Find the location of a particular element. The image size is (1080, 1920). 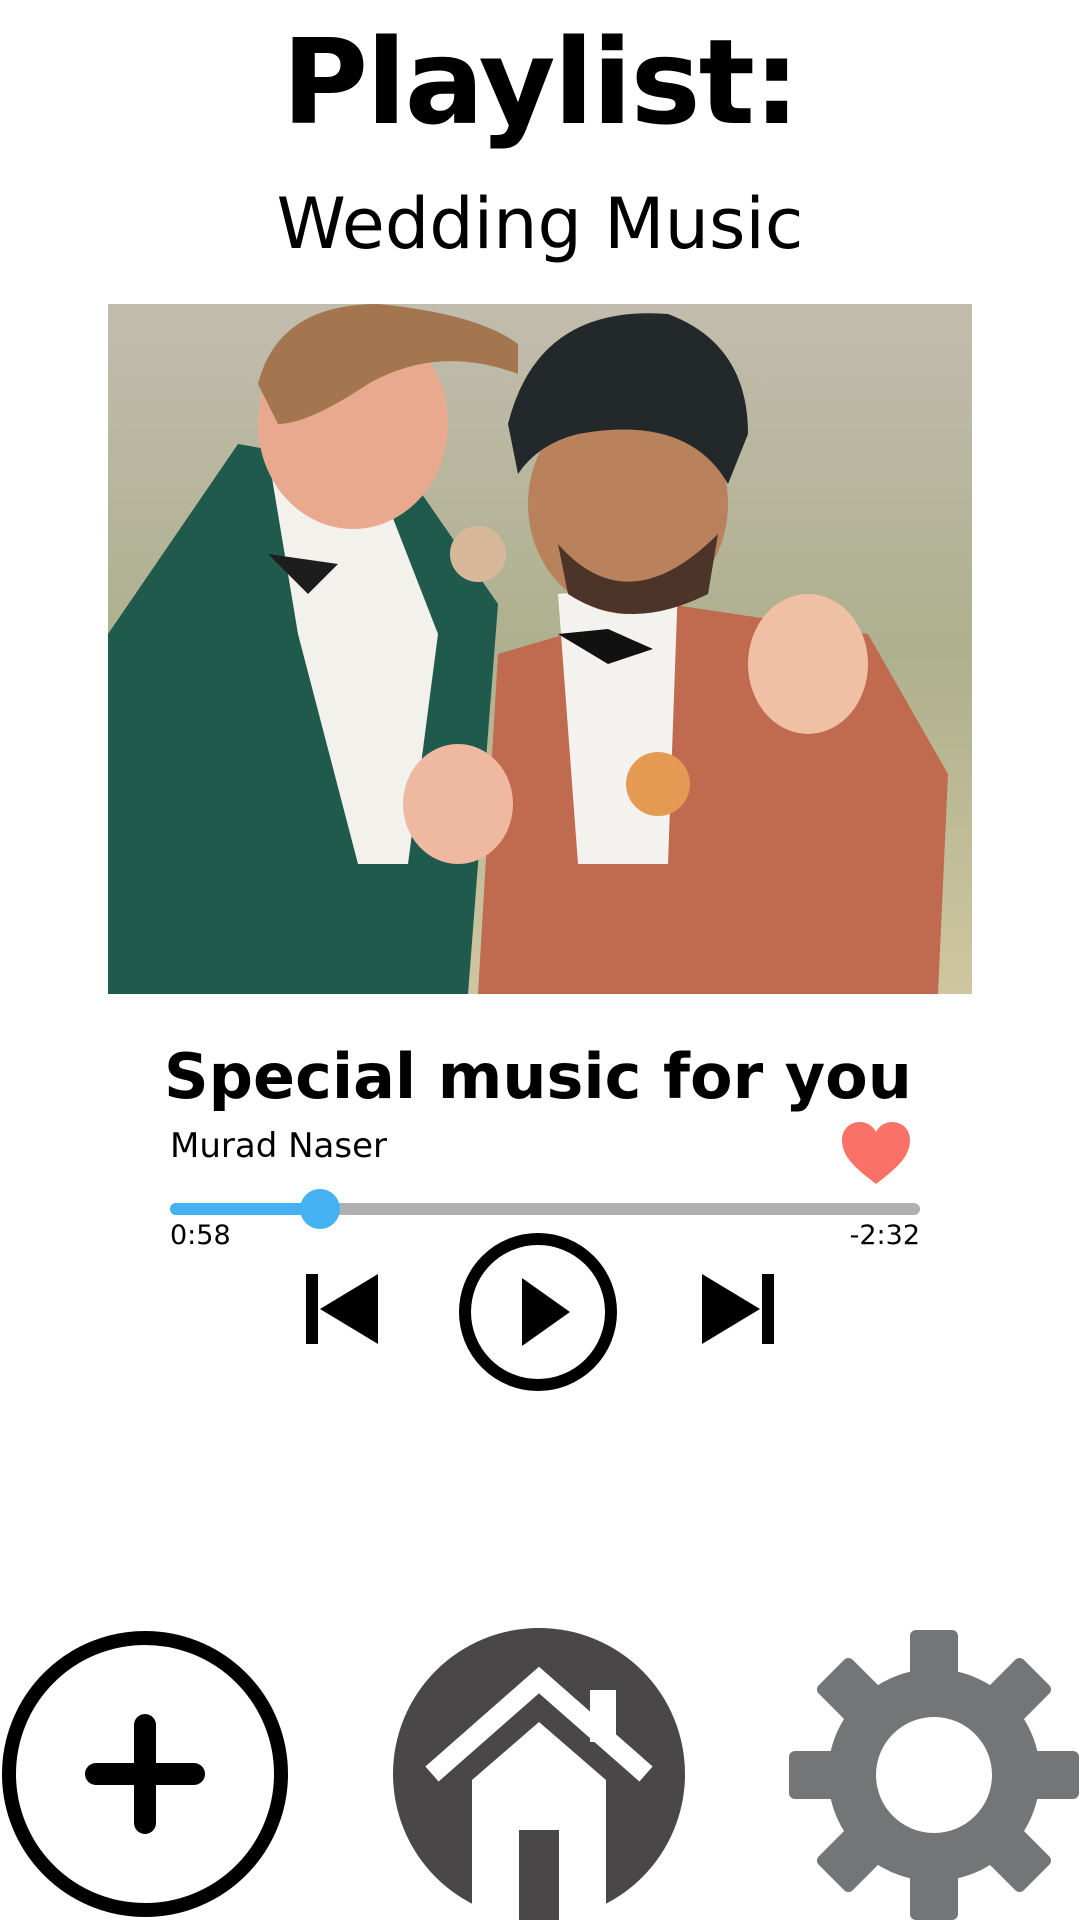

skip-next-icon is located at coordinates (738, 1309).